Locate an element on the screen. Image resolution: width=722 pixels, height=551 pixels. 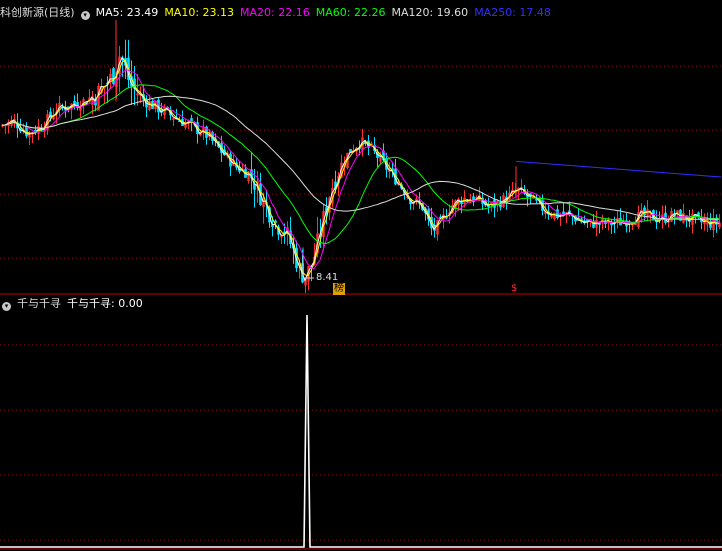
rank-badge: 榜 is located at coordinates (339, 289).